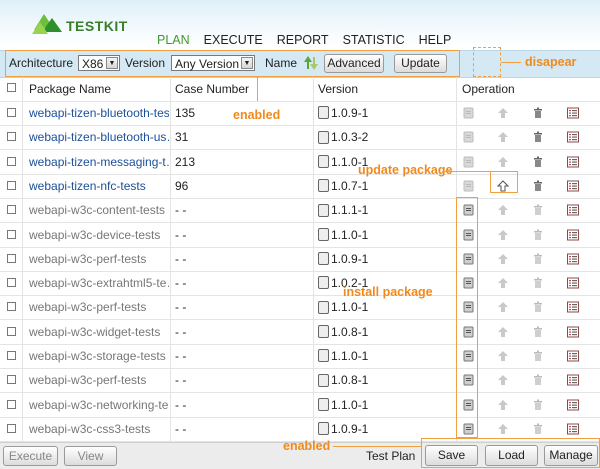  I want to click on version-cell: 1.0.9-1, so click(343, 259).